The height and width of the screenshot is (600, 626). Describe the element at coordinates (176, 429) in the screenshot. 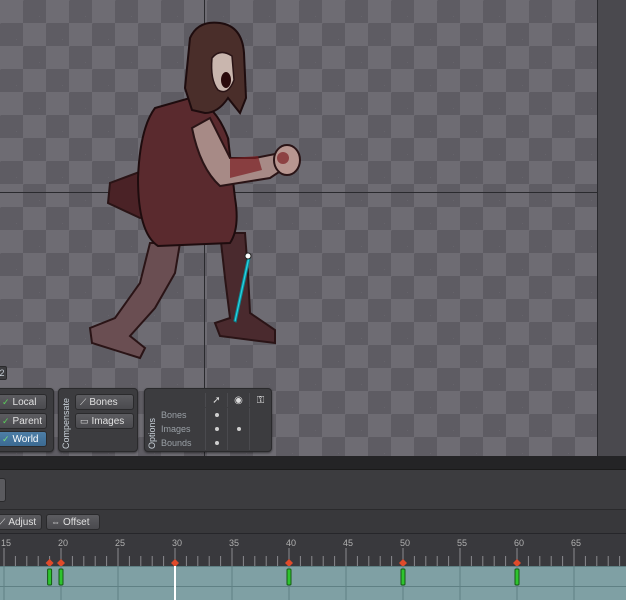

I see `options-row-label: Images` at that location.